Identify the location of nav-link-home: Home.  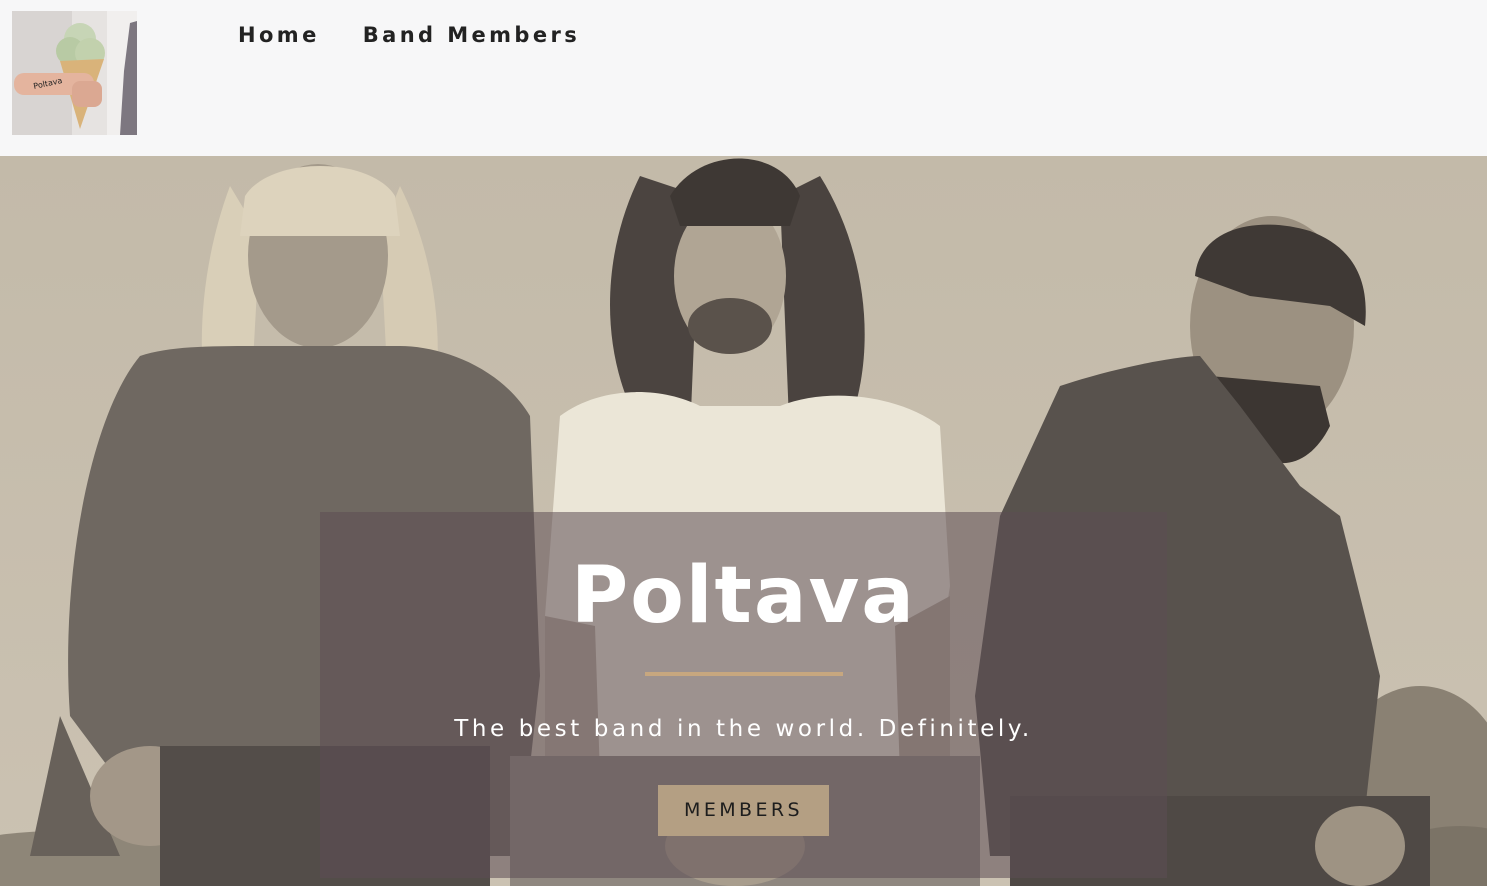
(279, 35).